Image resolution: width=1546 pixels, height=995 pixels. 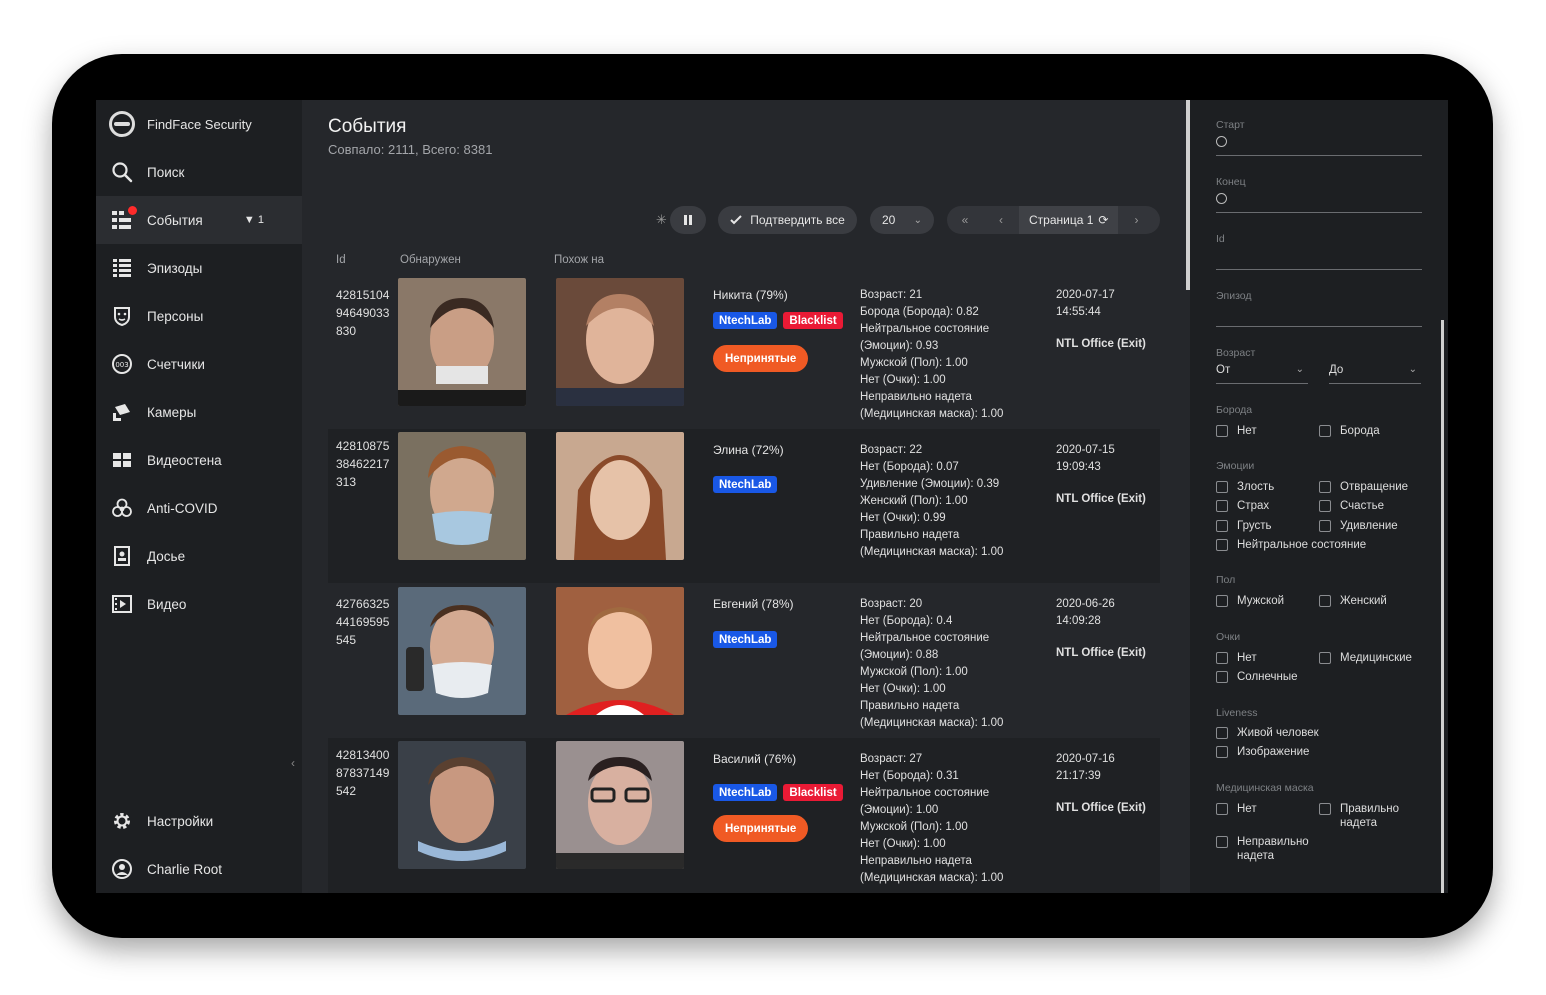 What do you see at coordinates (1250, 601) in the screenshot?
I see `checkbox-gender-male: Мужской` at bounding box center [1250, 601].